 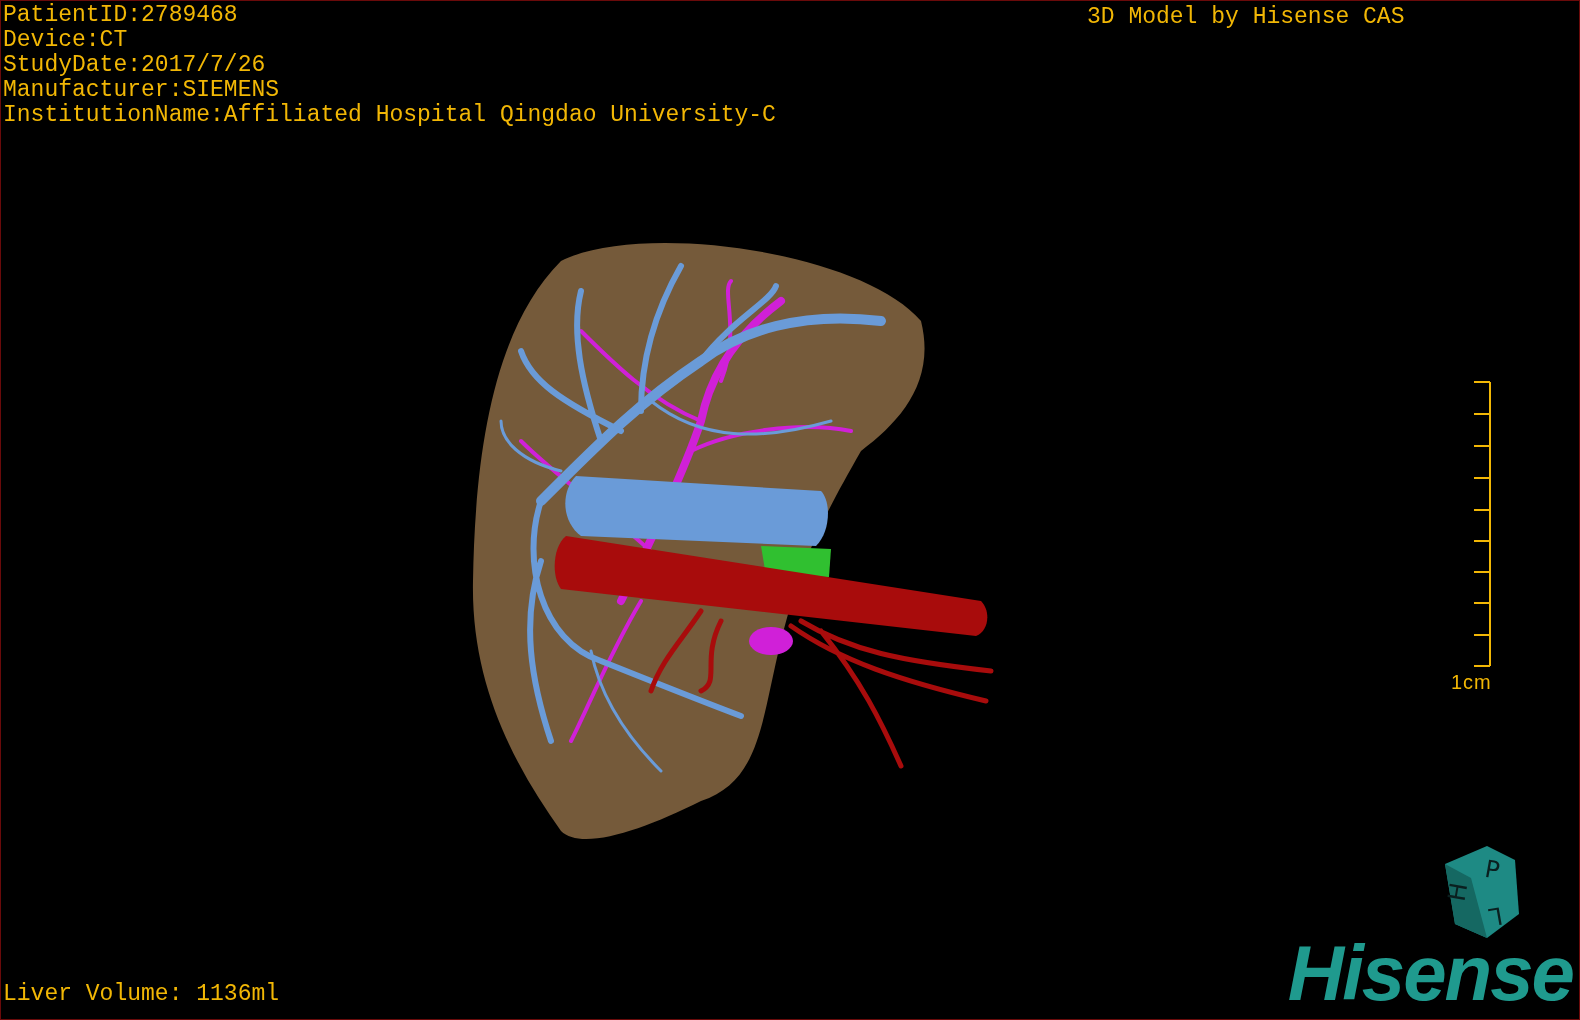 I want to click on scale-ruler-icon, so click(x=1481, y=524).